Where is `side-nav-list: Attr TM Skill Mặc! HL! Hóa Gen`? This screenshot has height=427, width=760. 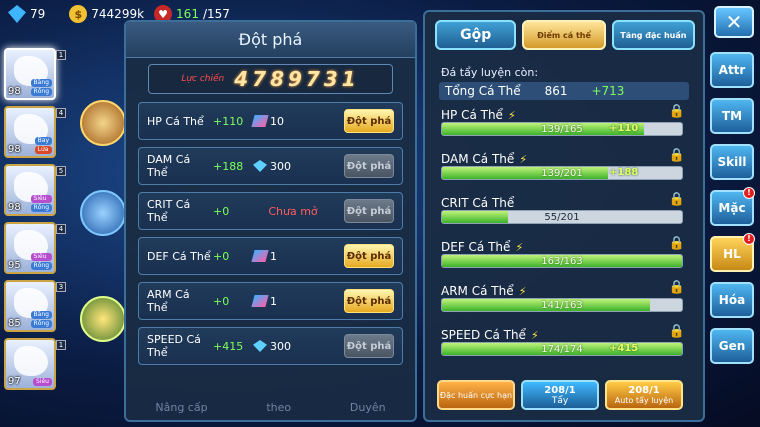 side-nav-list: Attr TM Skill Mặc! HL! Hóa Gen is located at coordinates (732, 208).